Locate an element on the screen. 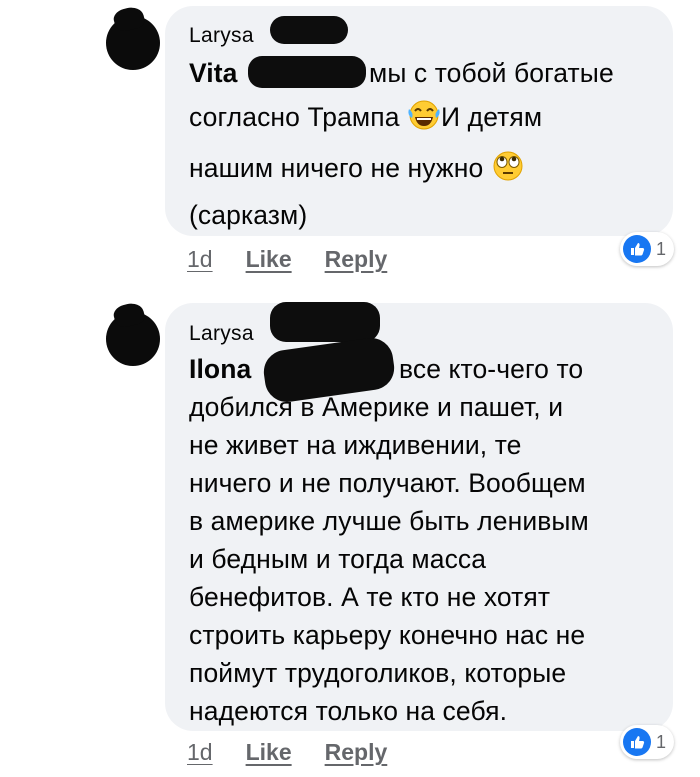  mentioned-user: Ilona is located at coordinates (220, 369).